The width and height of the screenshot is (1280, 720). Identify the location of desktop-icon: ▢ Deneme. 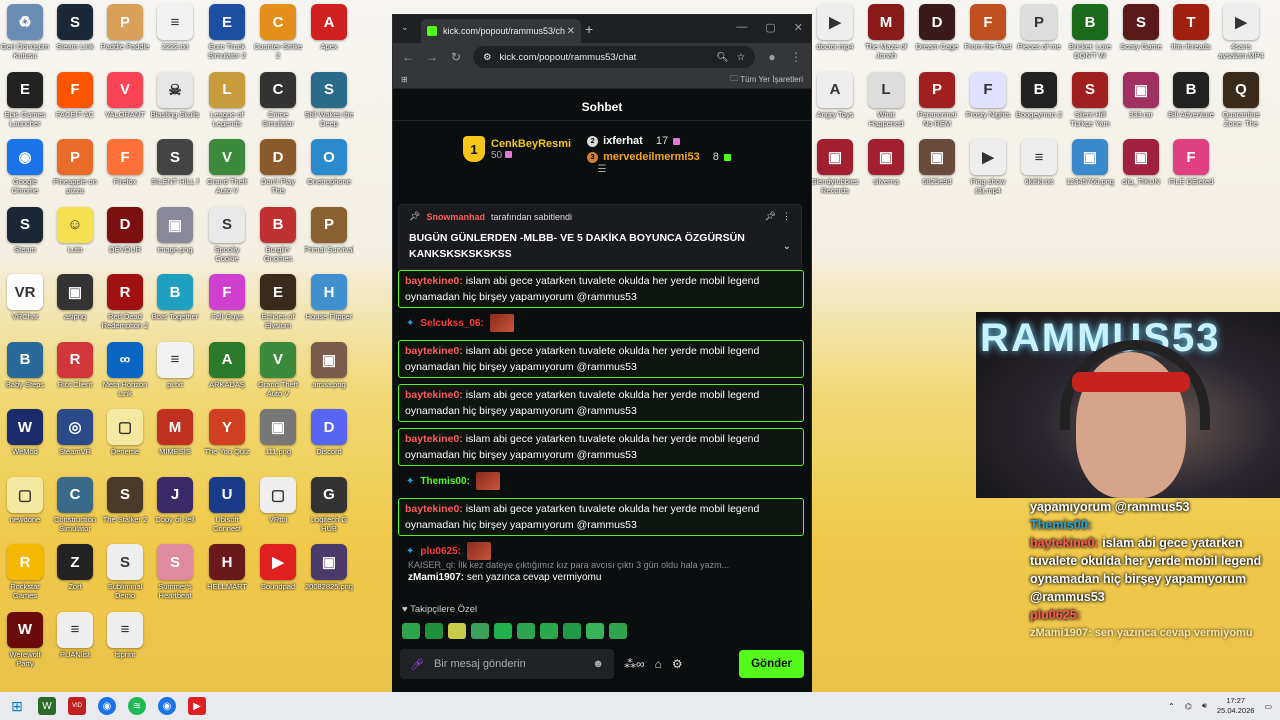
(125, 437).